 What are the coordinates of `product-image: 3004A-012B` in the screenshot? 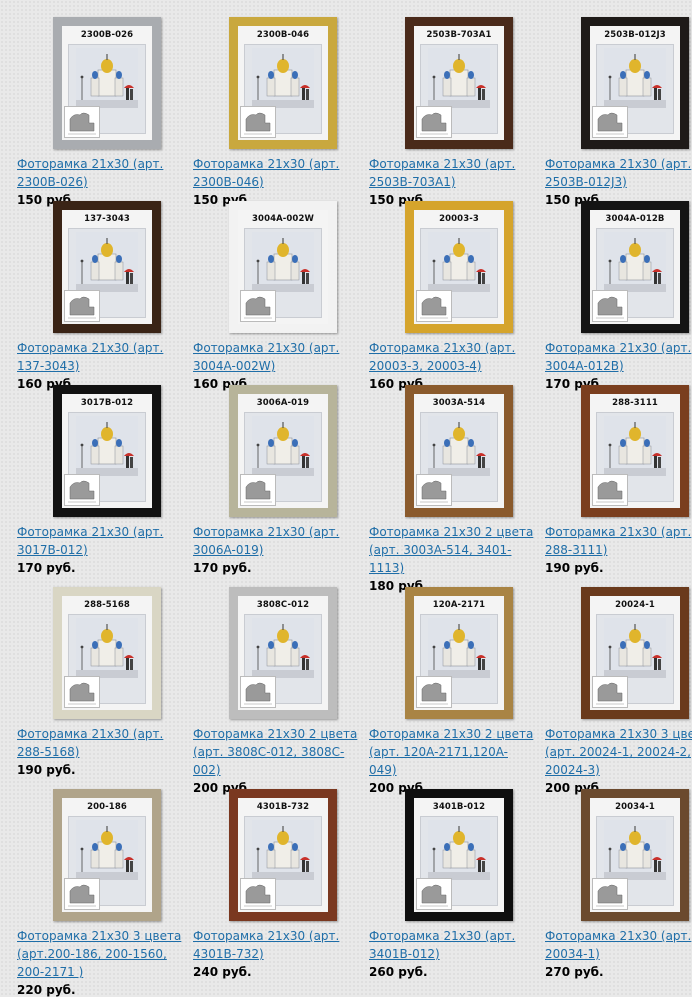 It's located at (635, 267).